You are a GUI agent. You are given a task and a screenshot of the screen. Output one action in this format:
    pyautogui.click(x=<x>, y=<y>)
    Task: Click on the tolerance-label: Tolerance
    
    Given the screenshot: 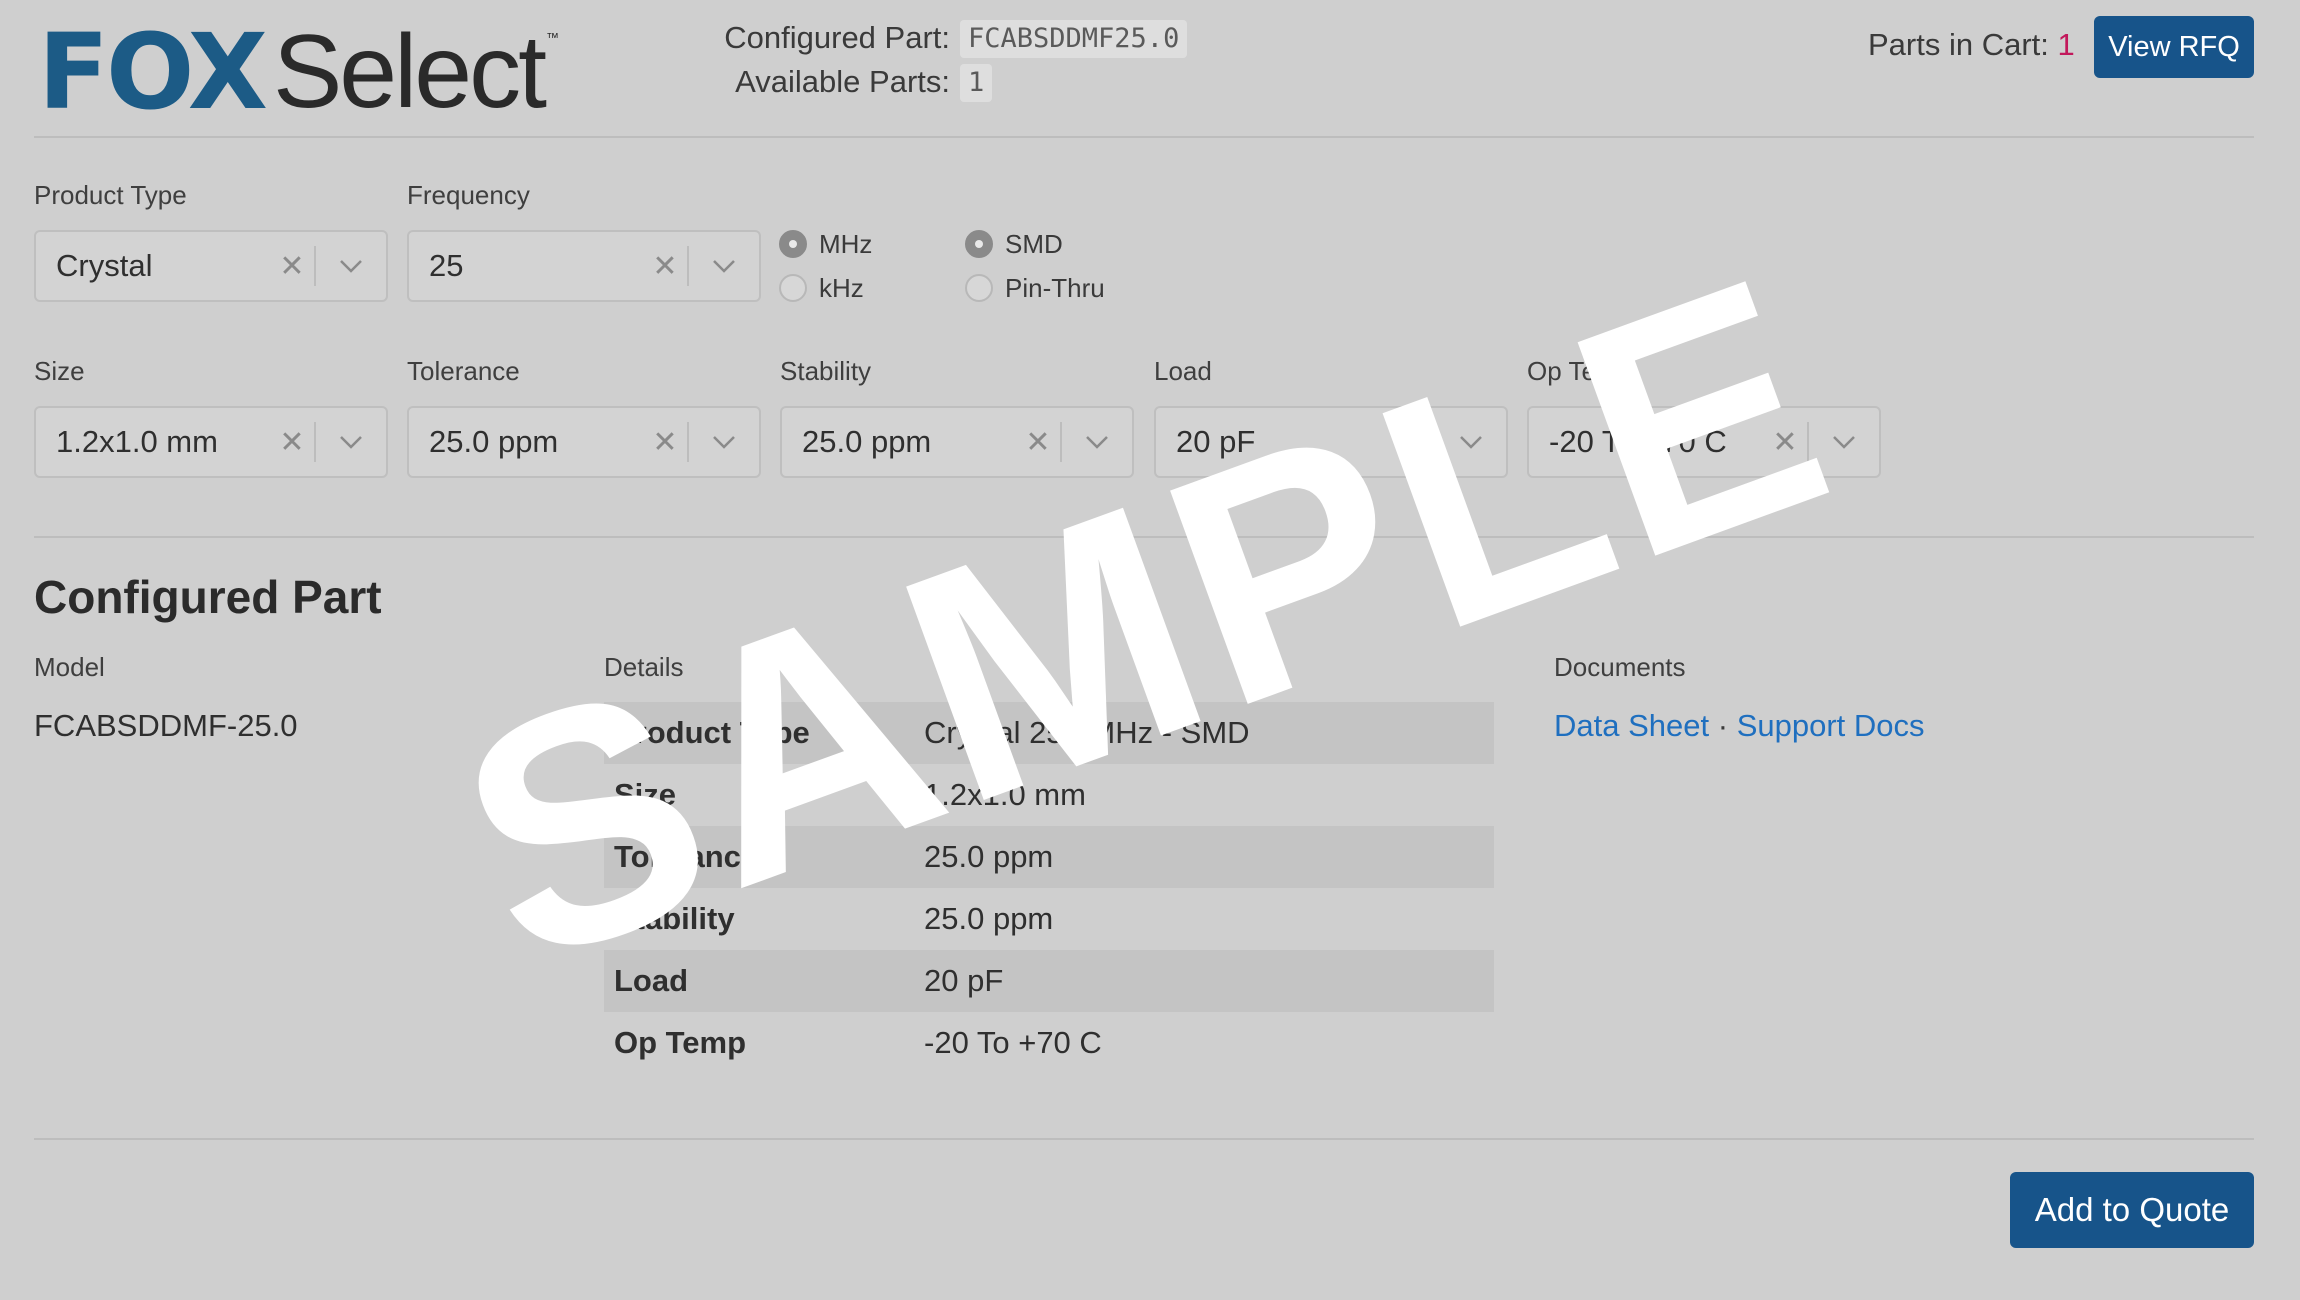 What is the action you would take?
    pyautogui.click(x=463, y=371)
    